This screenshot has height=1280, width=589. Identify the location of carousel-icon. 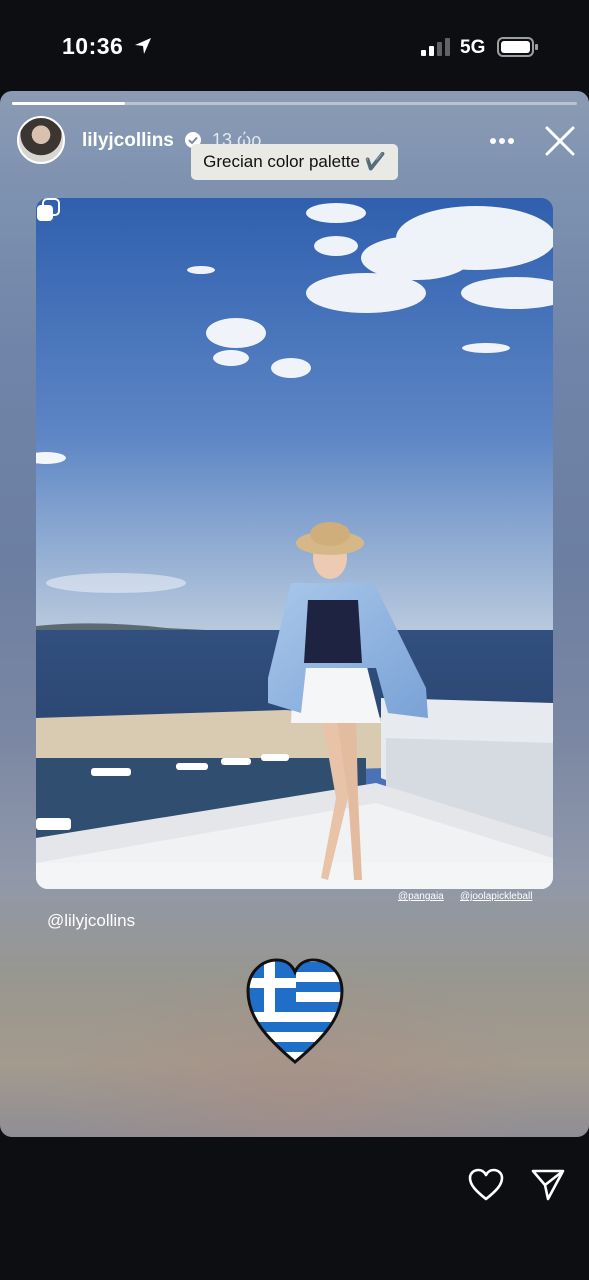
(48, 209).